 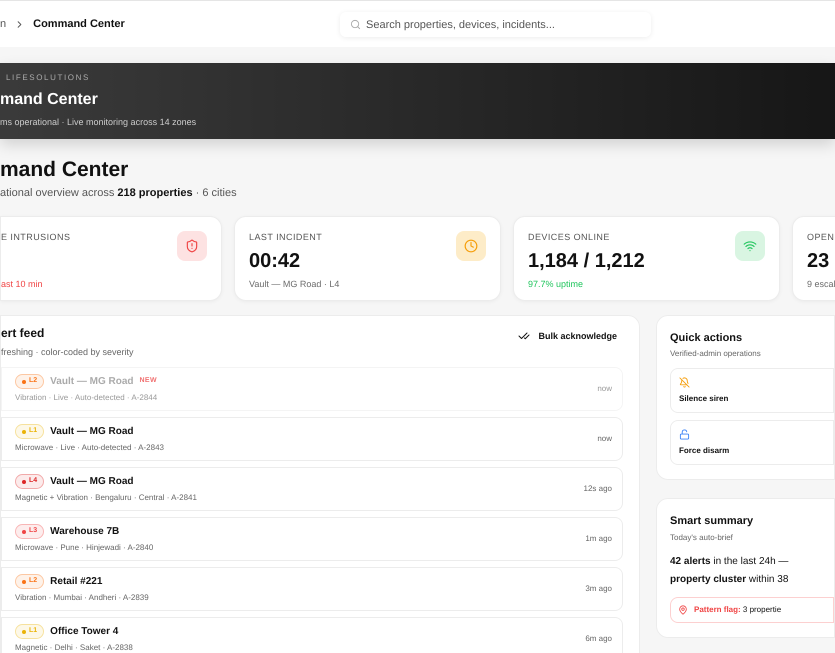 What do you see at coordinates (99, 123) in the screenshot?
I see `hero-status: ms operational · Live monitoring across 14 zones` at bounding box center [99, 123].